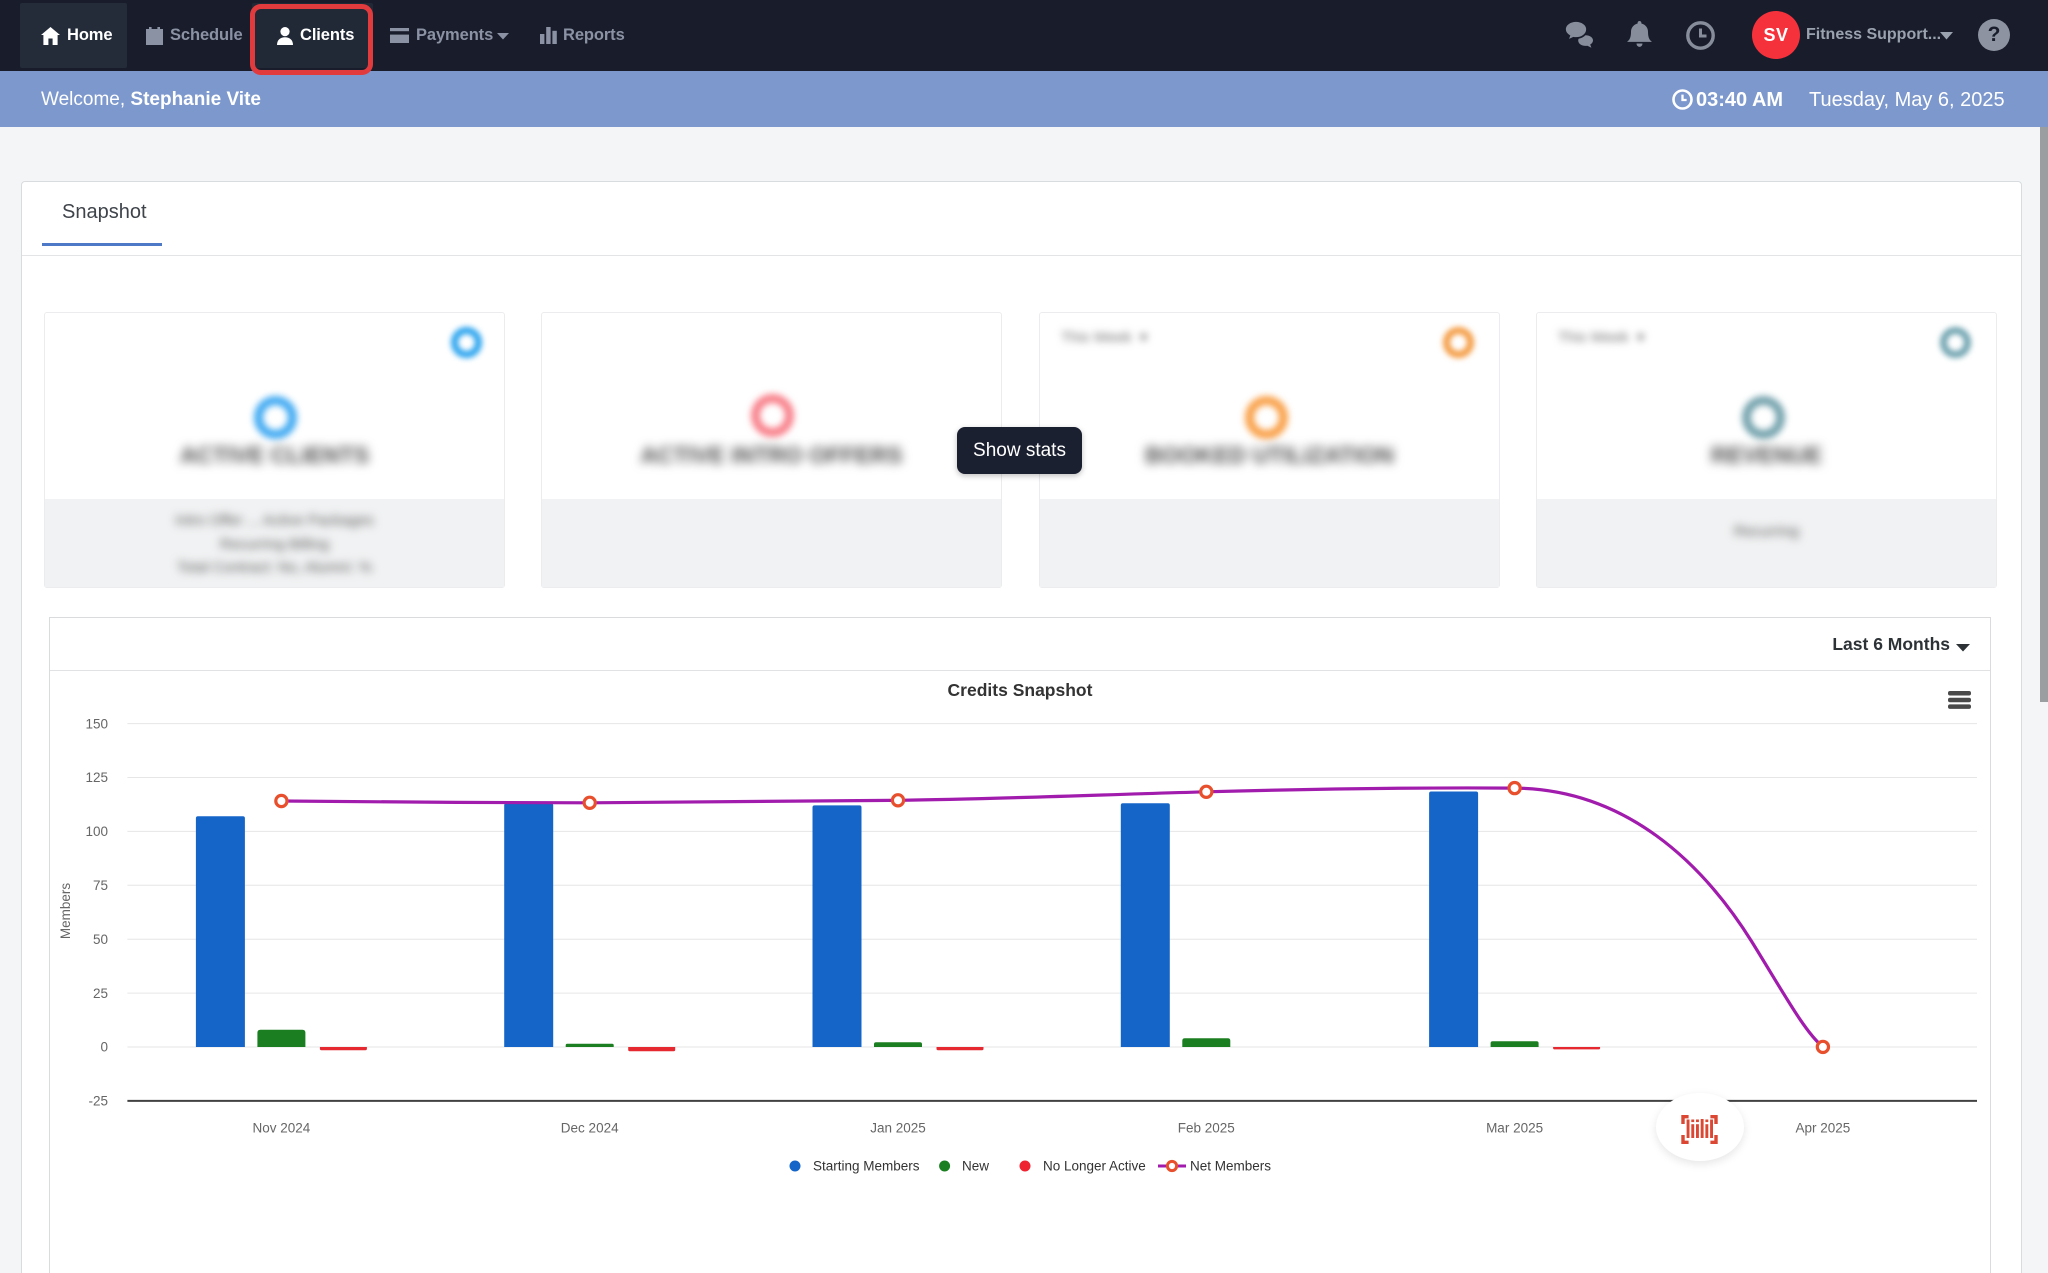 The image size is (2048, 1273). What do you see at coordinates (96, 723) in the screenshot?
I see `svg-text: 150` at bounding box center [96, 723].